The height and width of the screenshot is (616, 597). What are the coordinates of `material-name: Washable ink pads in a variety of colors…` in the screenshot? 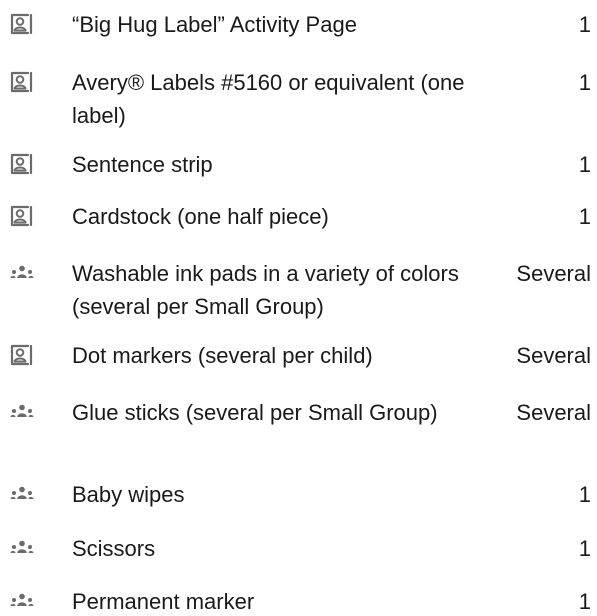 It's located at (265, 290).